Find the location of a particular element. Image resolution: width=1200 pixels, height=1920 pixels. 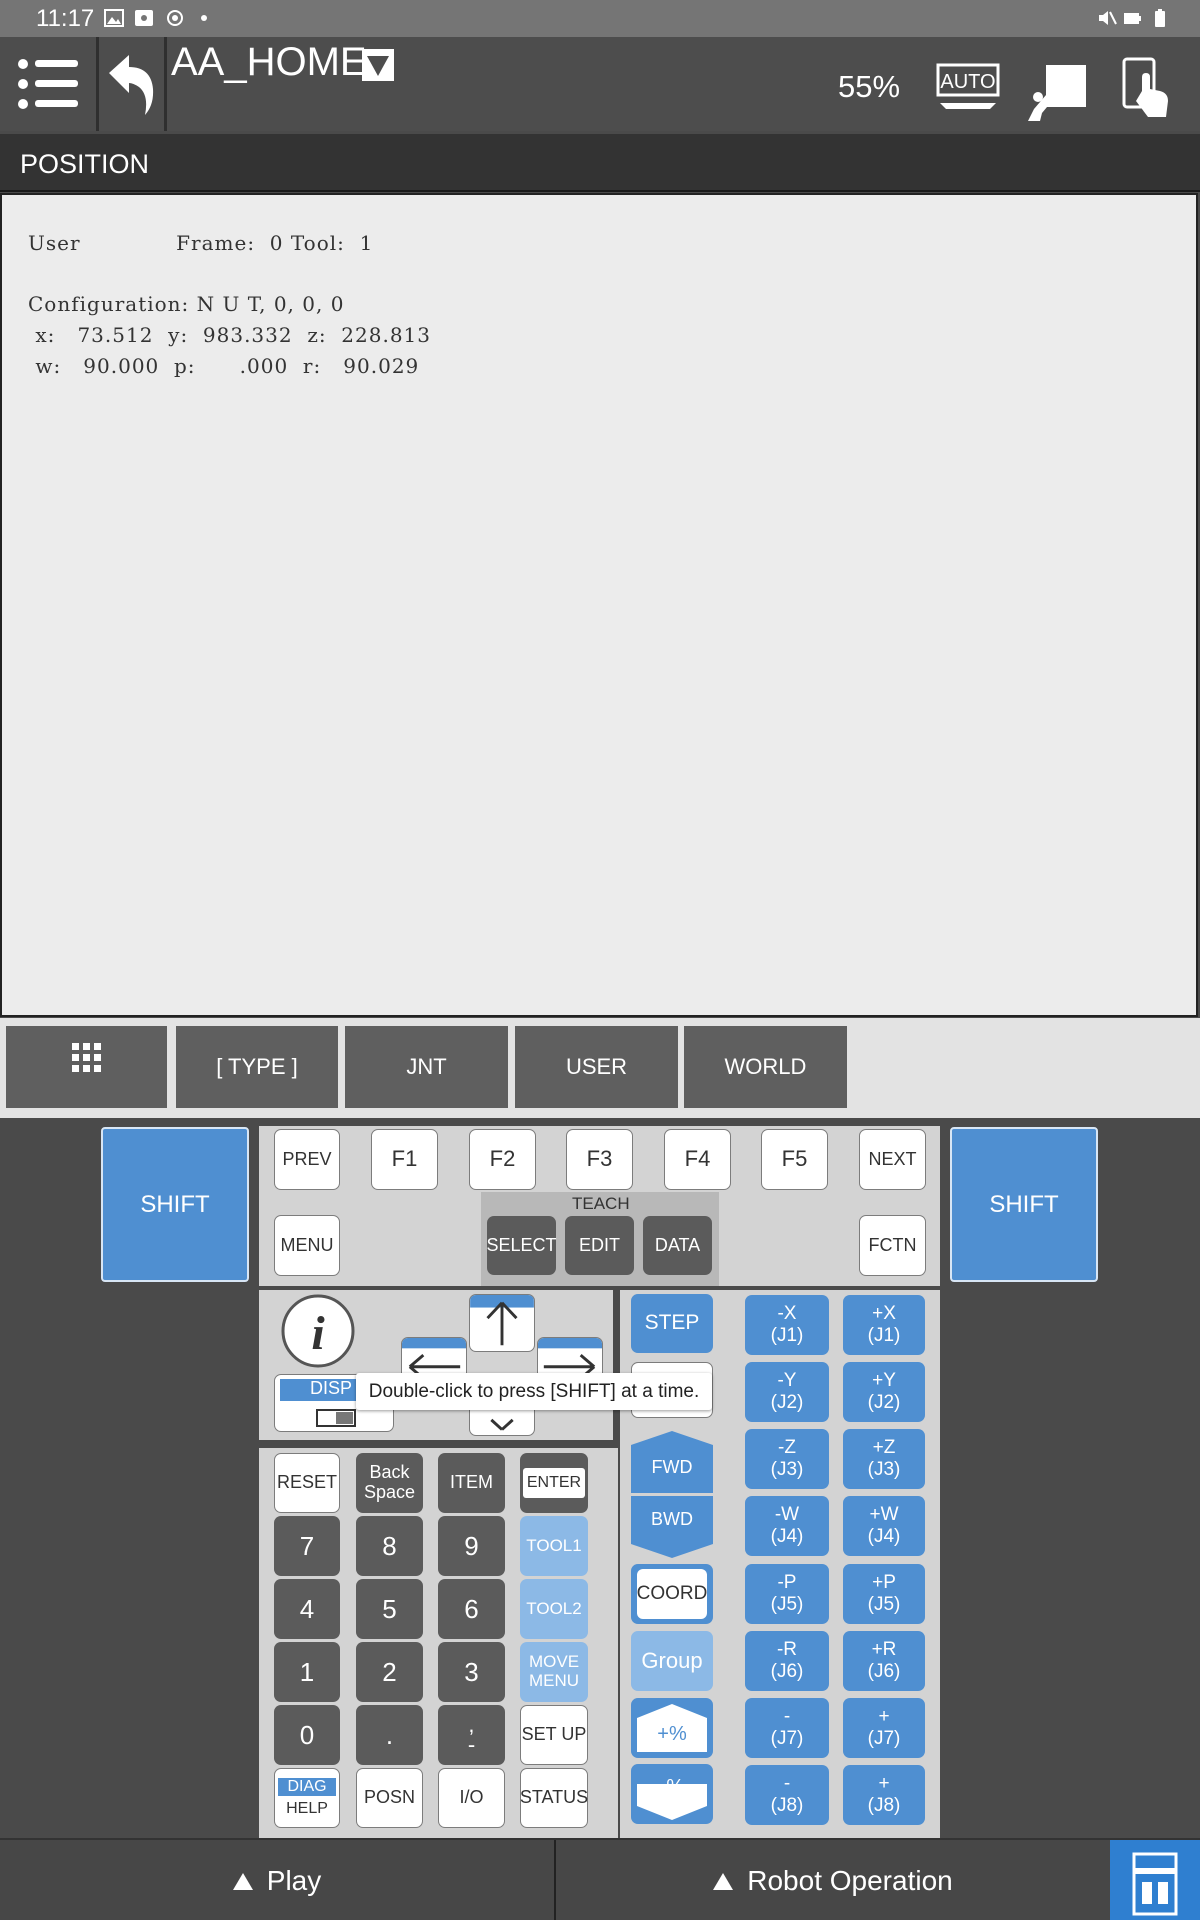

plus-percent-key: +% is located at coordinates (672, 1728).